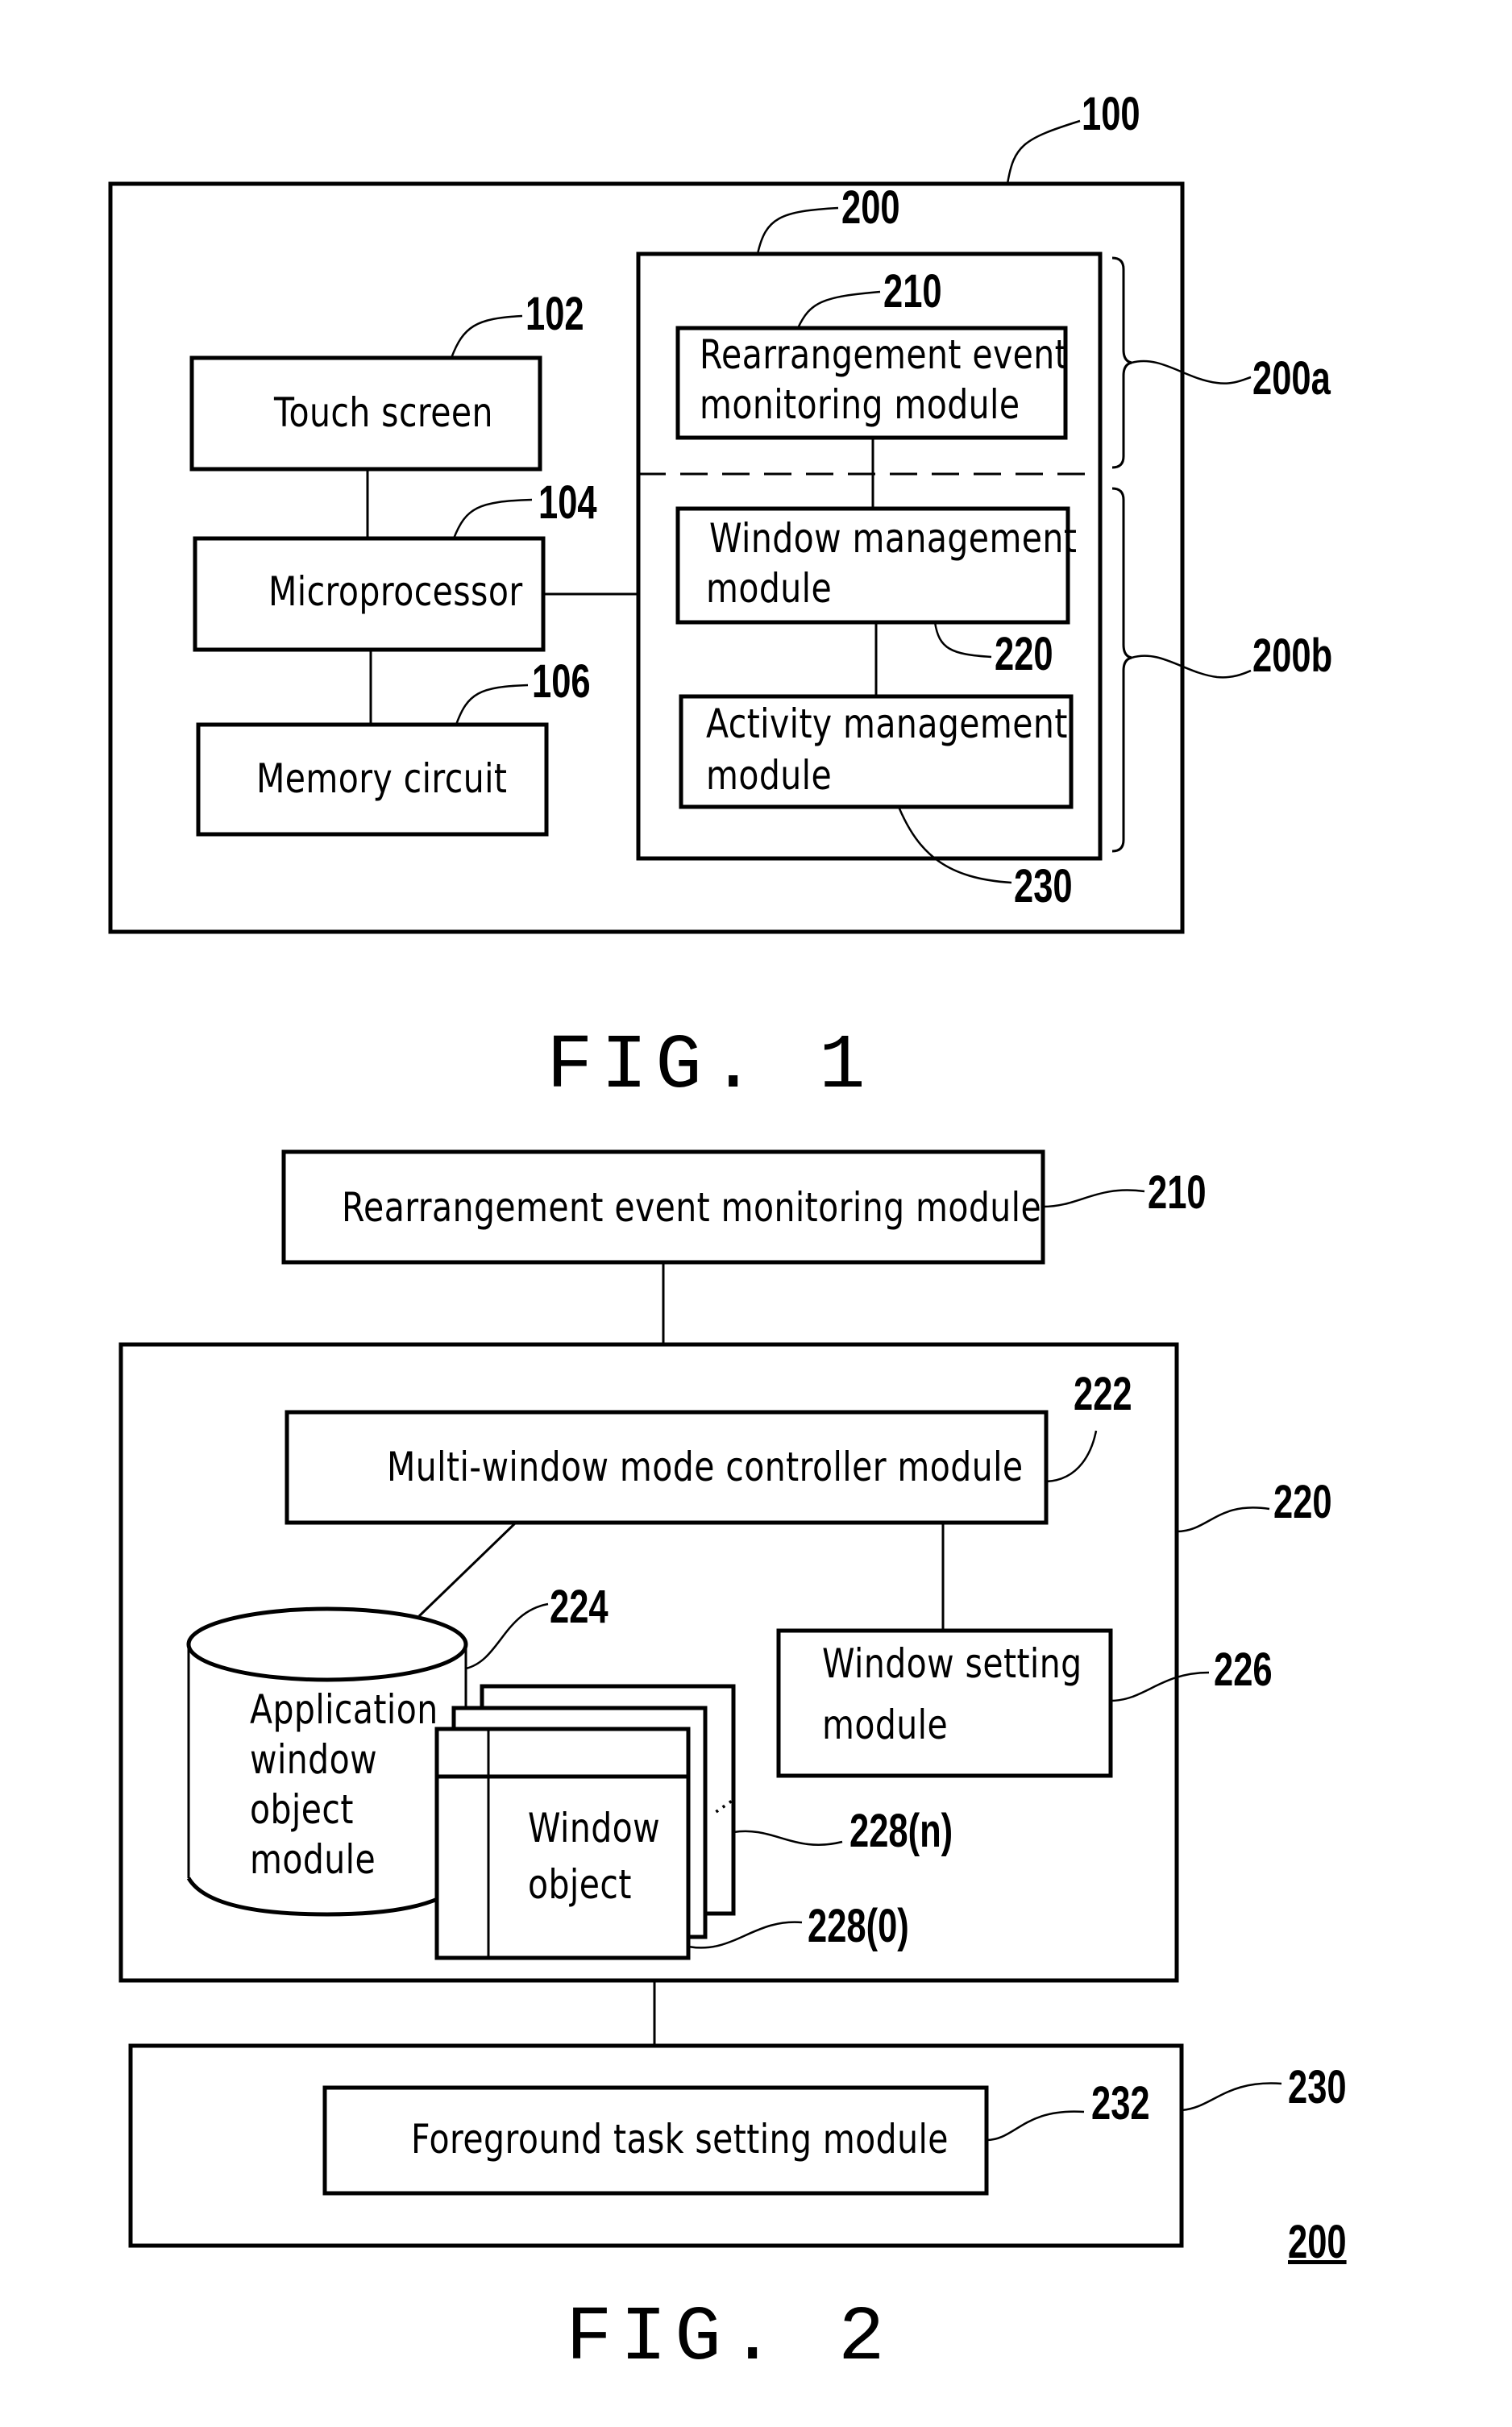 The width and height of the screenshot is (1512, 2427). What do you see at coordinates (912, 291) in the screenshot?
I see `ref-210: 210` at bounding box center [912, 291].